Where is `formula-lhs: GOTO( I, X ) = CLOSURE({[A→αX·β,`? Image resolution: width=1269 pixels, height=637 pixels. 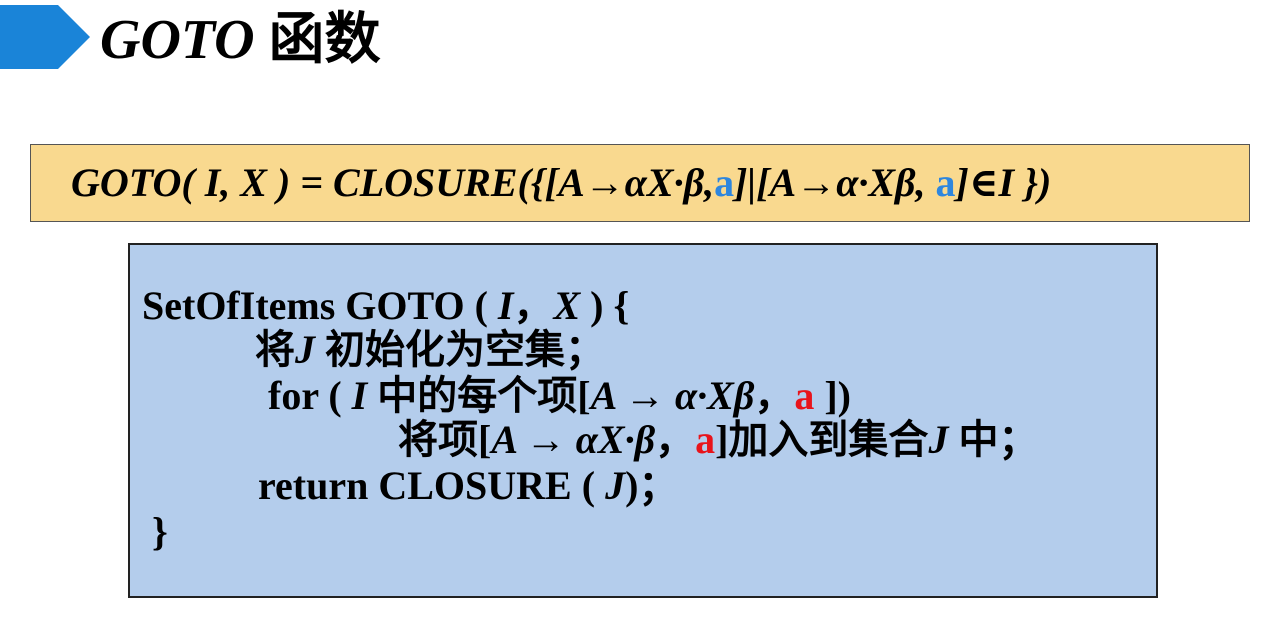 formula-lhs: GOTO( I, X ) = CLOSURE({[A→αX·β, is located at coordinates (393, 182).